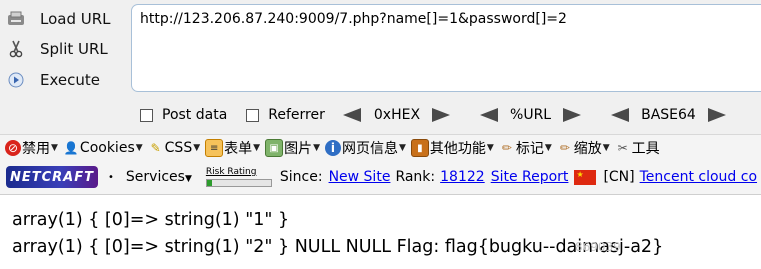 The image size is (761, 269). I want to click on menu-cookies: 👤 Cookies ▼, so click(103, 148).